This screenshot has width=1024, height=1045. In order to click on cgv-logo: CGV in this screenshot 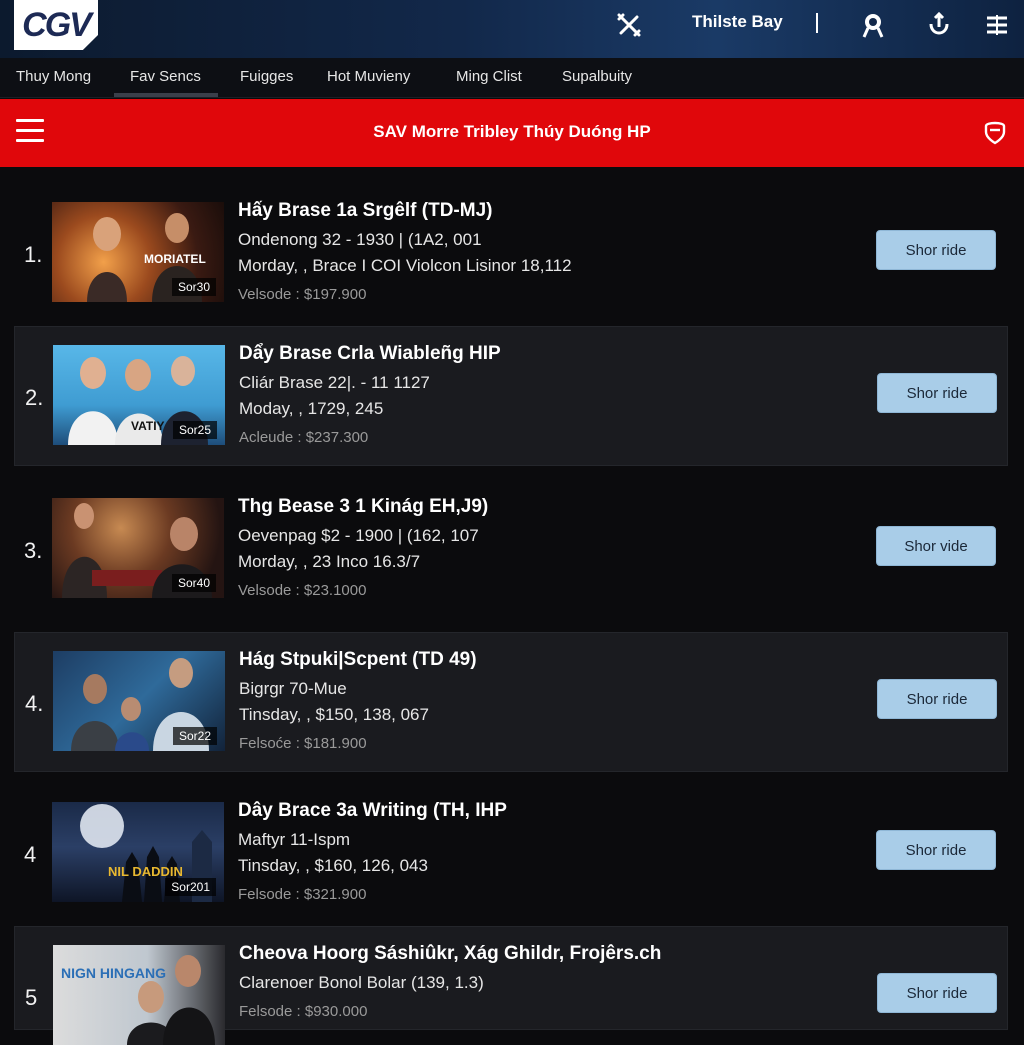, I will do `click(56, 25)`.